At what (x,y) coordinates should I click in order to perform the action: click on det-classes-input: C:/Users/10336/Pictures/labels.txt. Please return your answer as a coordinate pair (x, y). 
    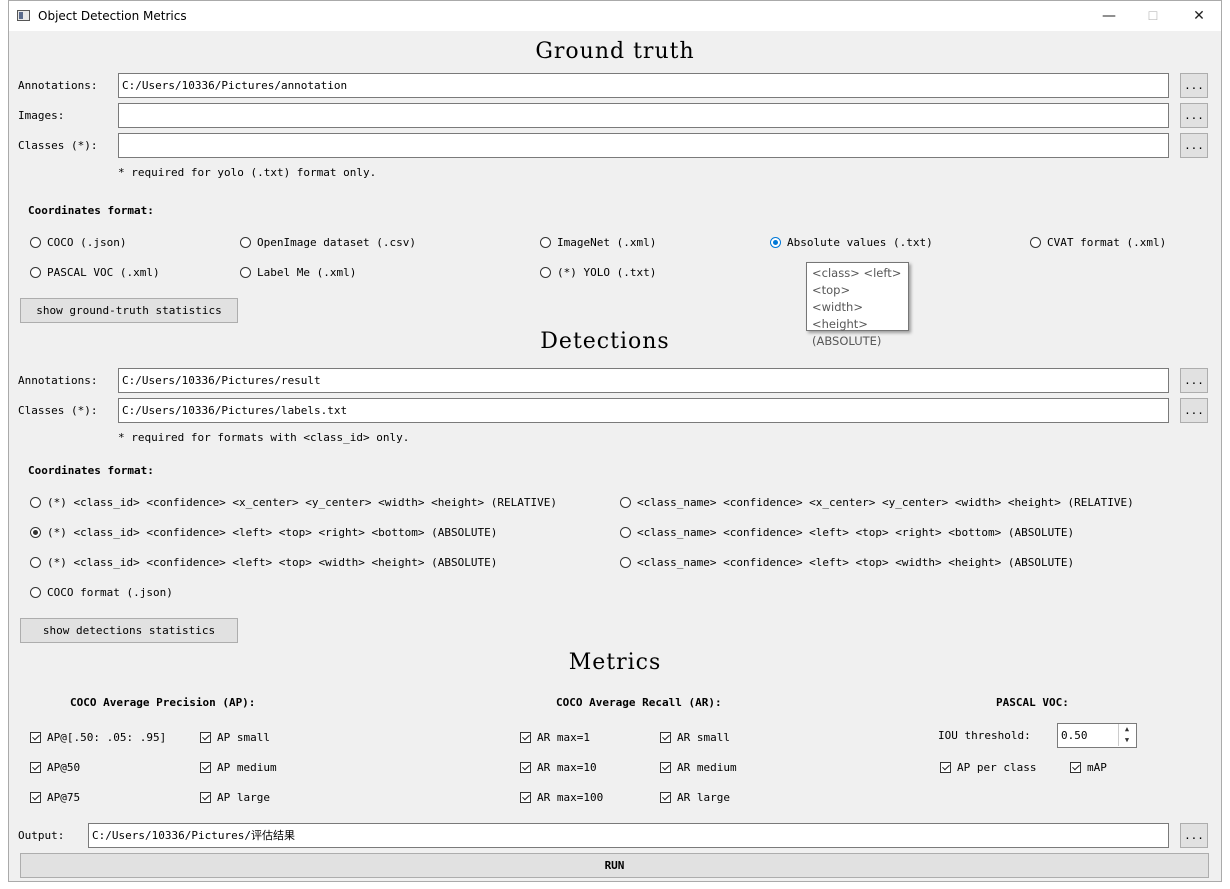
    Looking at the image, I should click on (643, 410).